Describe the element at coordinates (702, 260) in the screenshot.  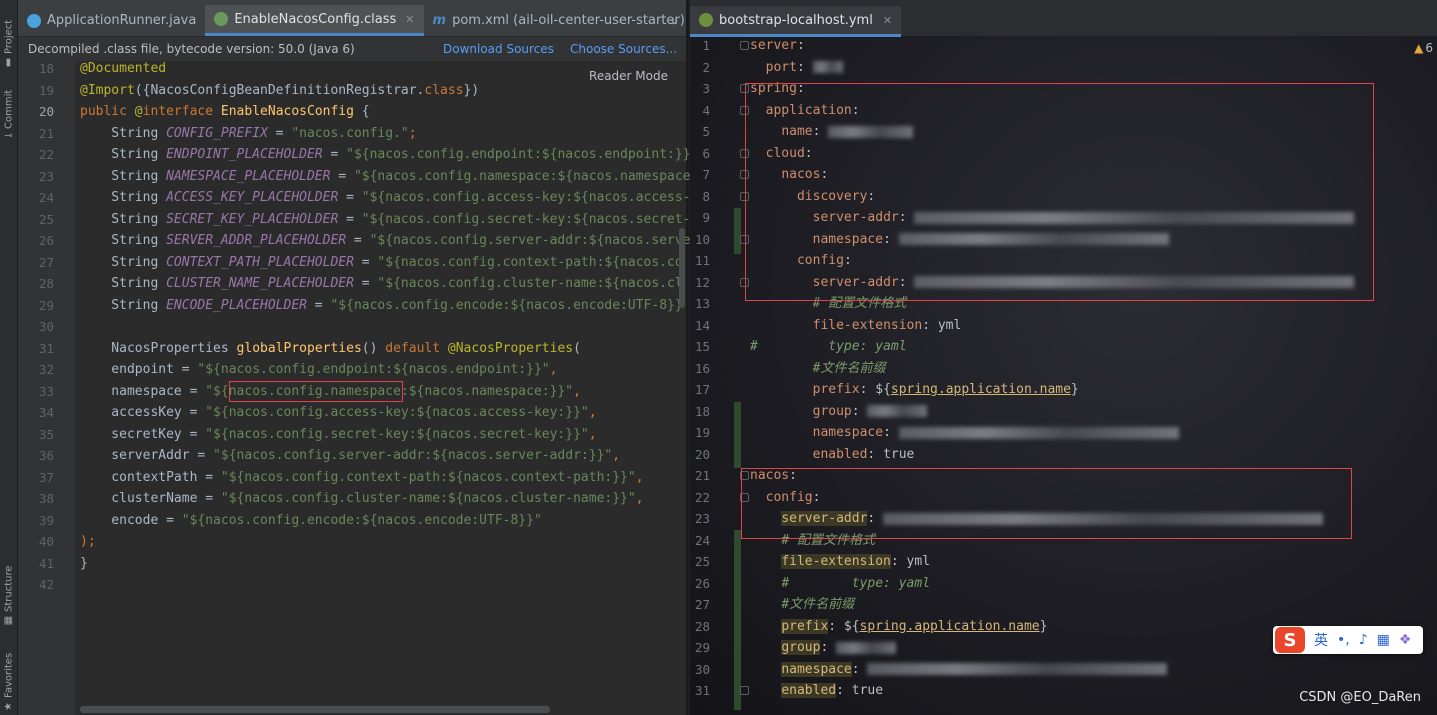
I see `line-number: 11` at that location.